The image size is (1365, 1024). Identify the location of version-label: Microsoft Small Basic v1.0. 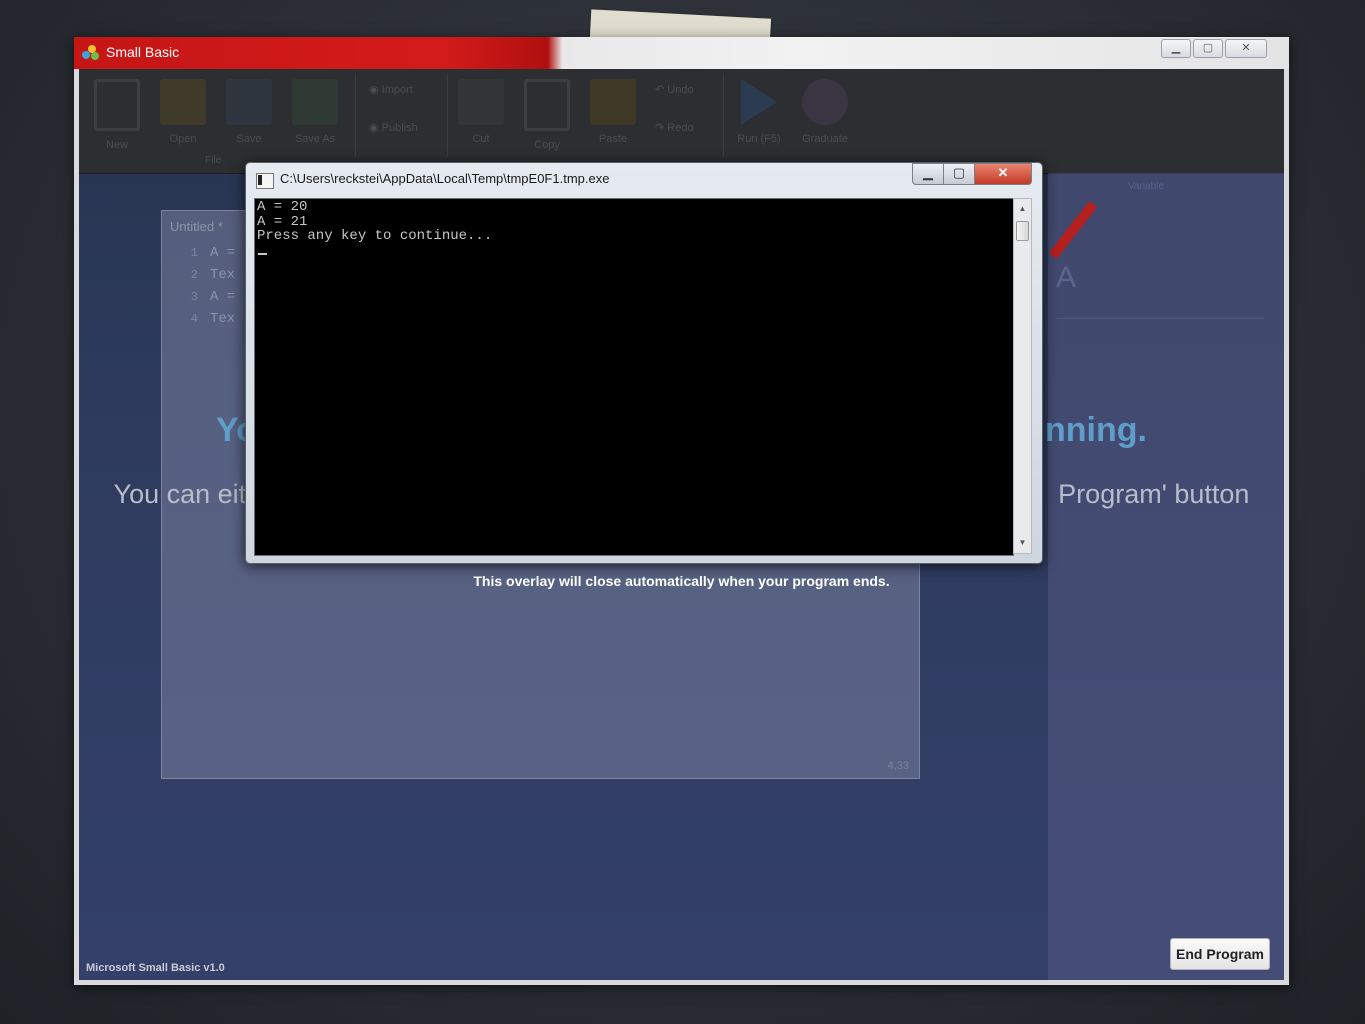
(155, 968).